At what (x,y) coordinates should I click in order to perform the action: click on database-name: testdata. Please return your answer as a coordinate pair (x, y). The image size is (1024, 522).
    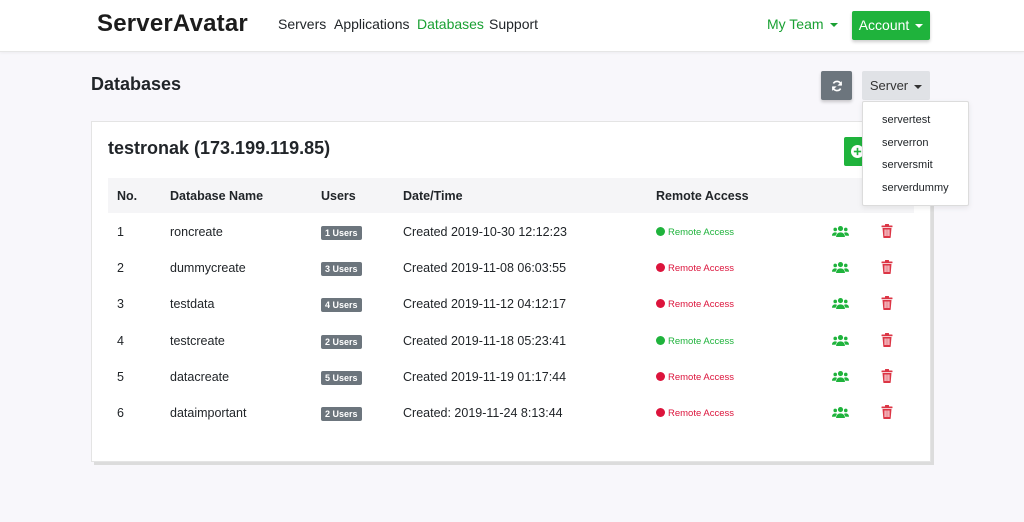
    Looking at the image, I should click on (192, 304).